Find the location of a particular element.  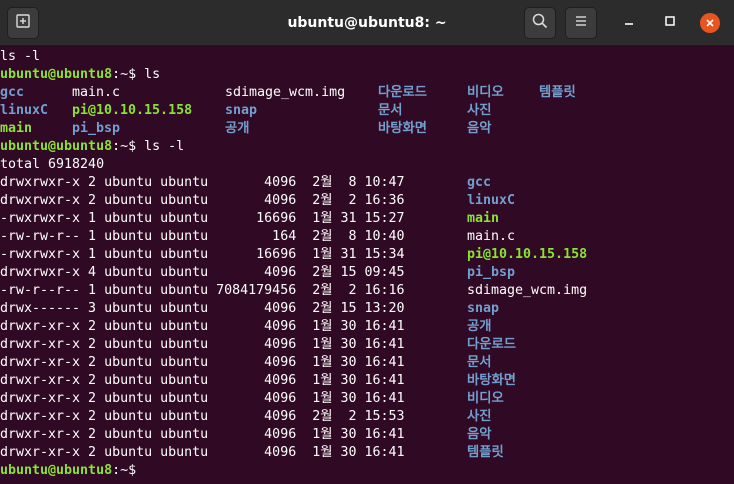

ls-entry: 비디오 is located at coordinates (485, 92).